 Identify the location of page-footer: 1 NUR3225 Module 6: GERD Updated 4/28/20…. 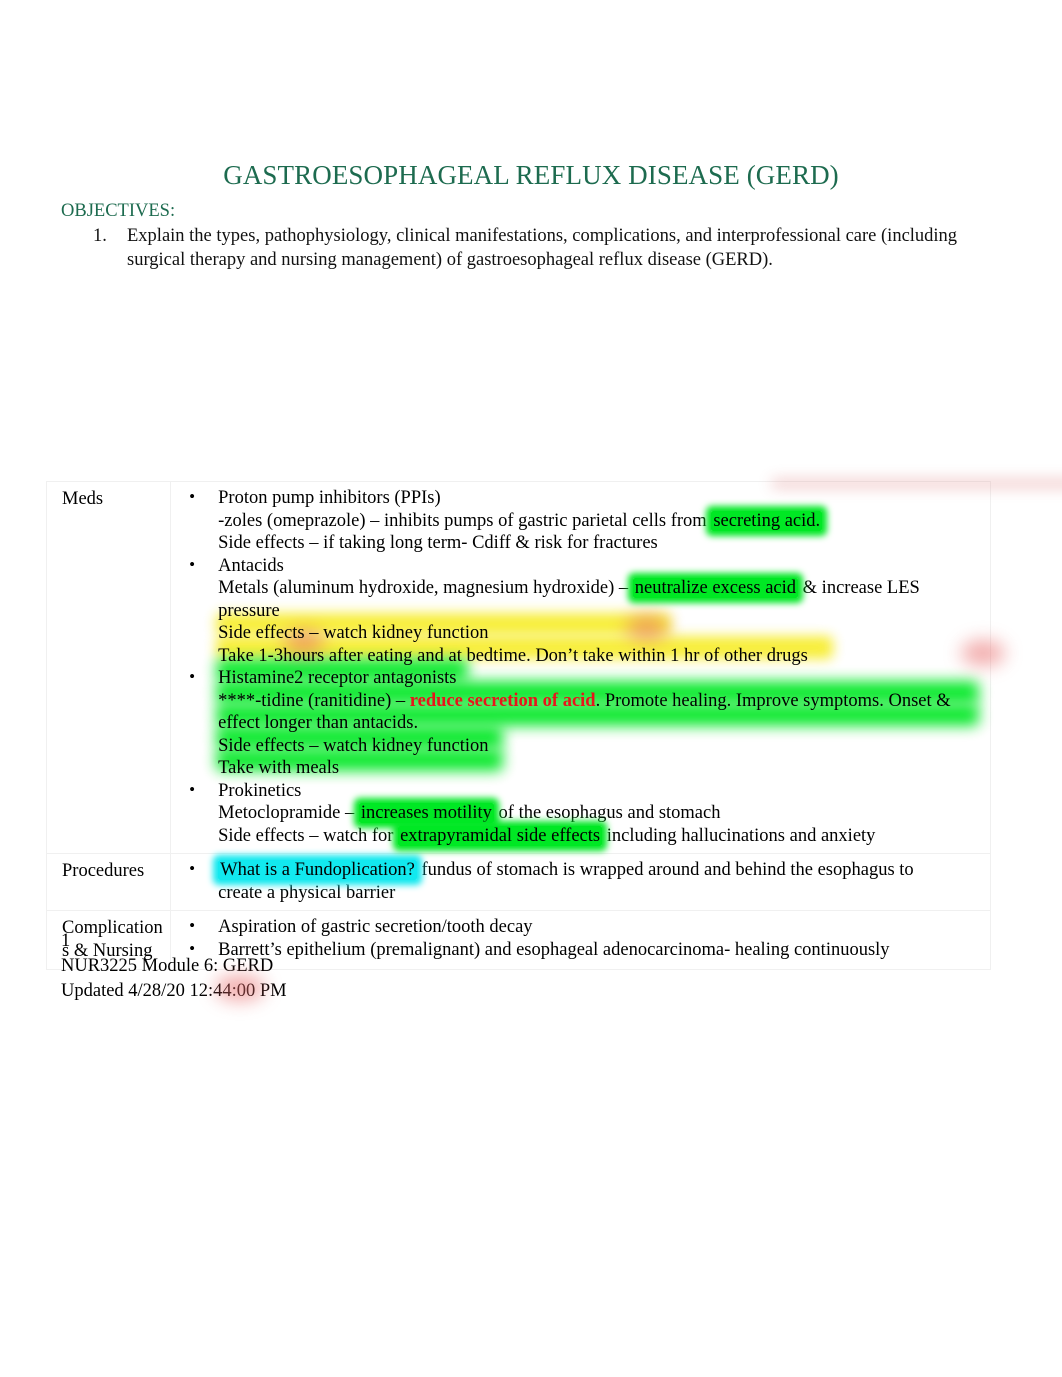
(174, 966).